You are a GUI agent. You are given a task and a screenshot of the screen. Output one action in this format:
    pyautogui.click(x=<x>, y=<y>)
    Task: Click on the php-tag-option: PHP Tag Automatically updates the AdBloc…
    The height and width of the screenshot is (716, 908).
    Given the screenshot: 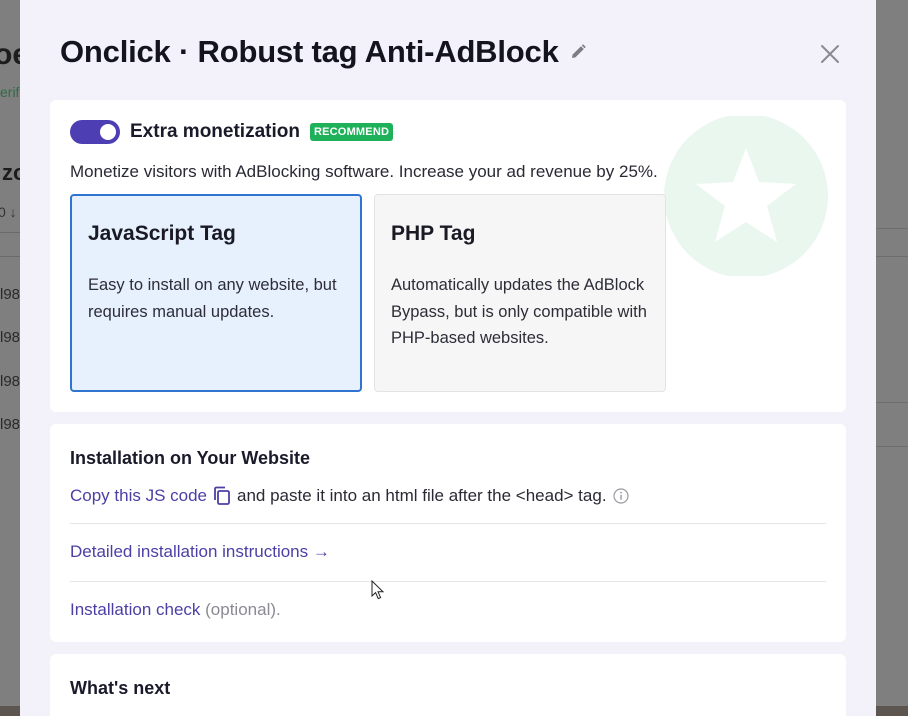 What is the action you would take?
    pyautogui.click(x=520, y=293)
    